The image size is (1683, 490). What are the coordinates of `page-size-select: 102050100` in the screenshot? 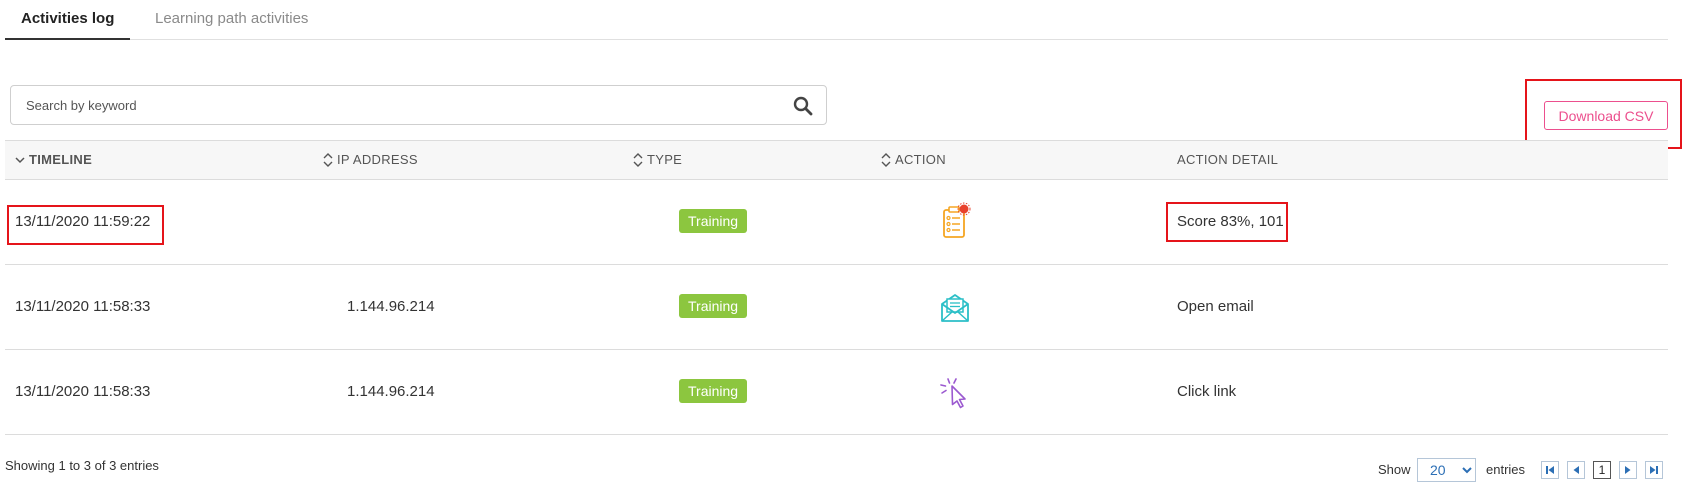 It's located at (1446, 470).